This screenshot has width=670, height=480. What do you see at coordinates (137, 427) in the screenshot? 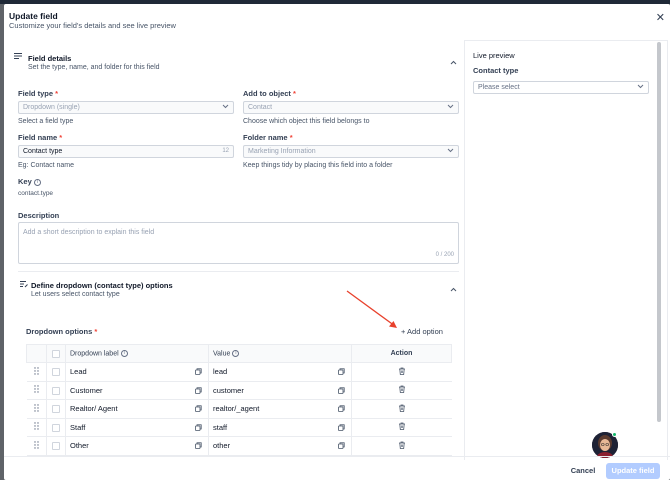
I see `option-label-cell: Staff` at bounding box center [137, 427].